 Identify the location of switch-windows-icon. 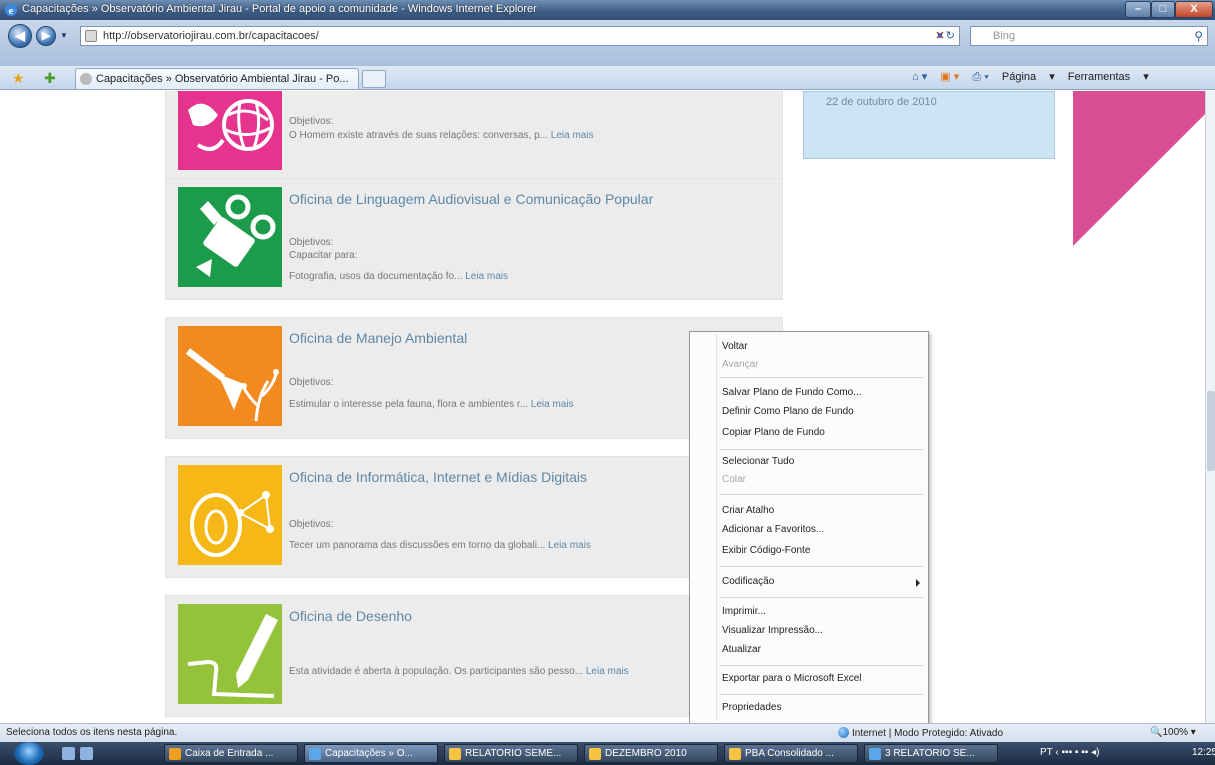
(86, 753).